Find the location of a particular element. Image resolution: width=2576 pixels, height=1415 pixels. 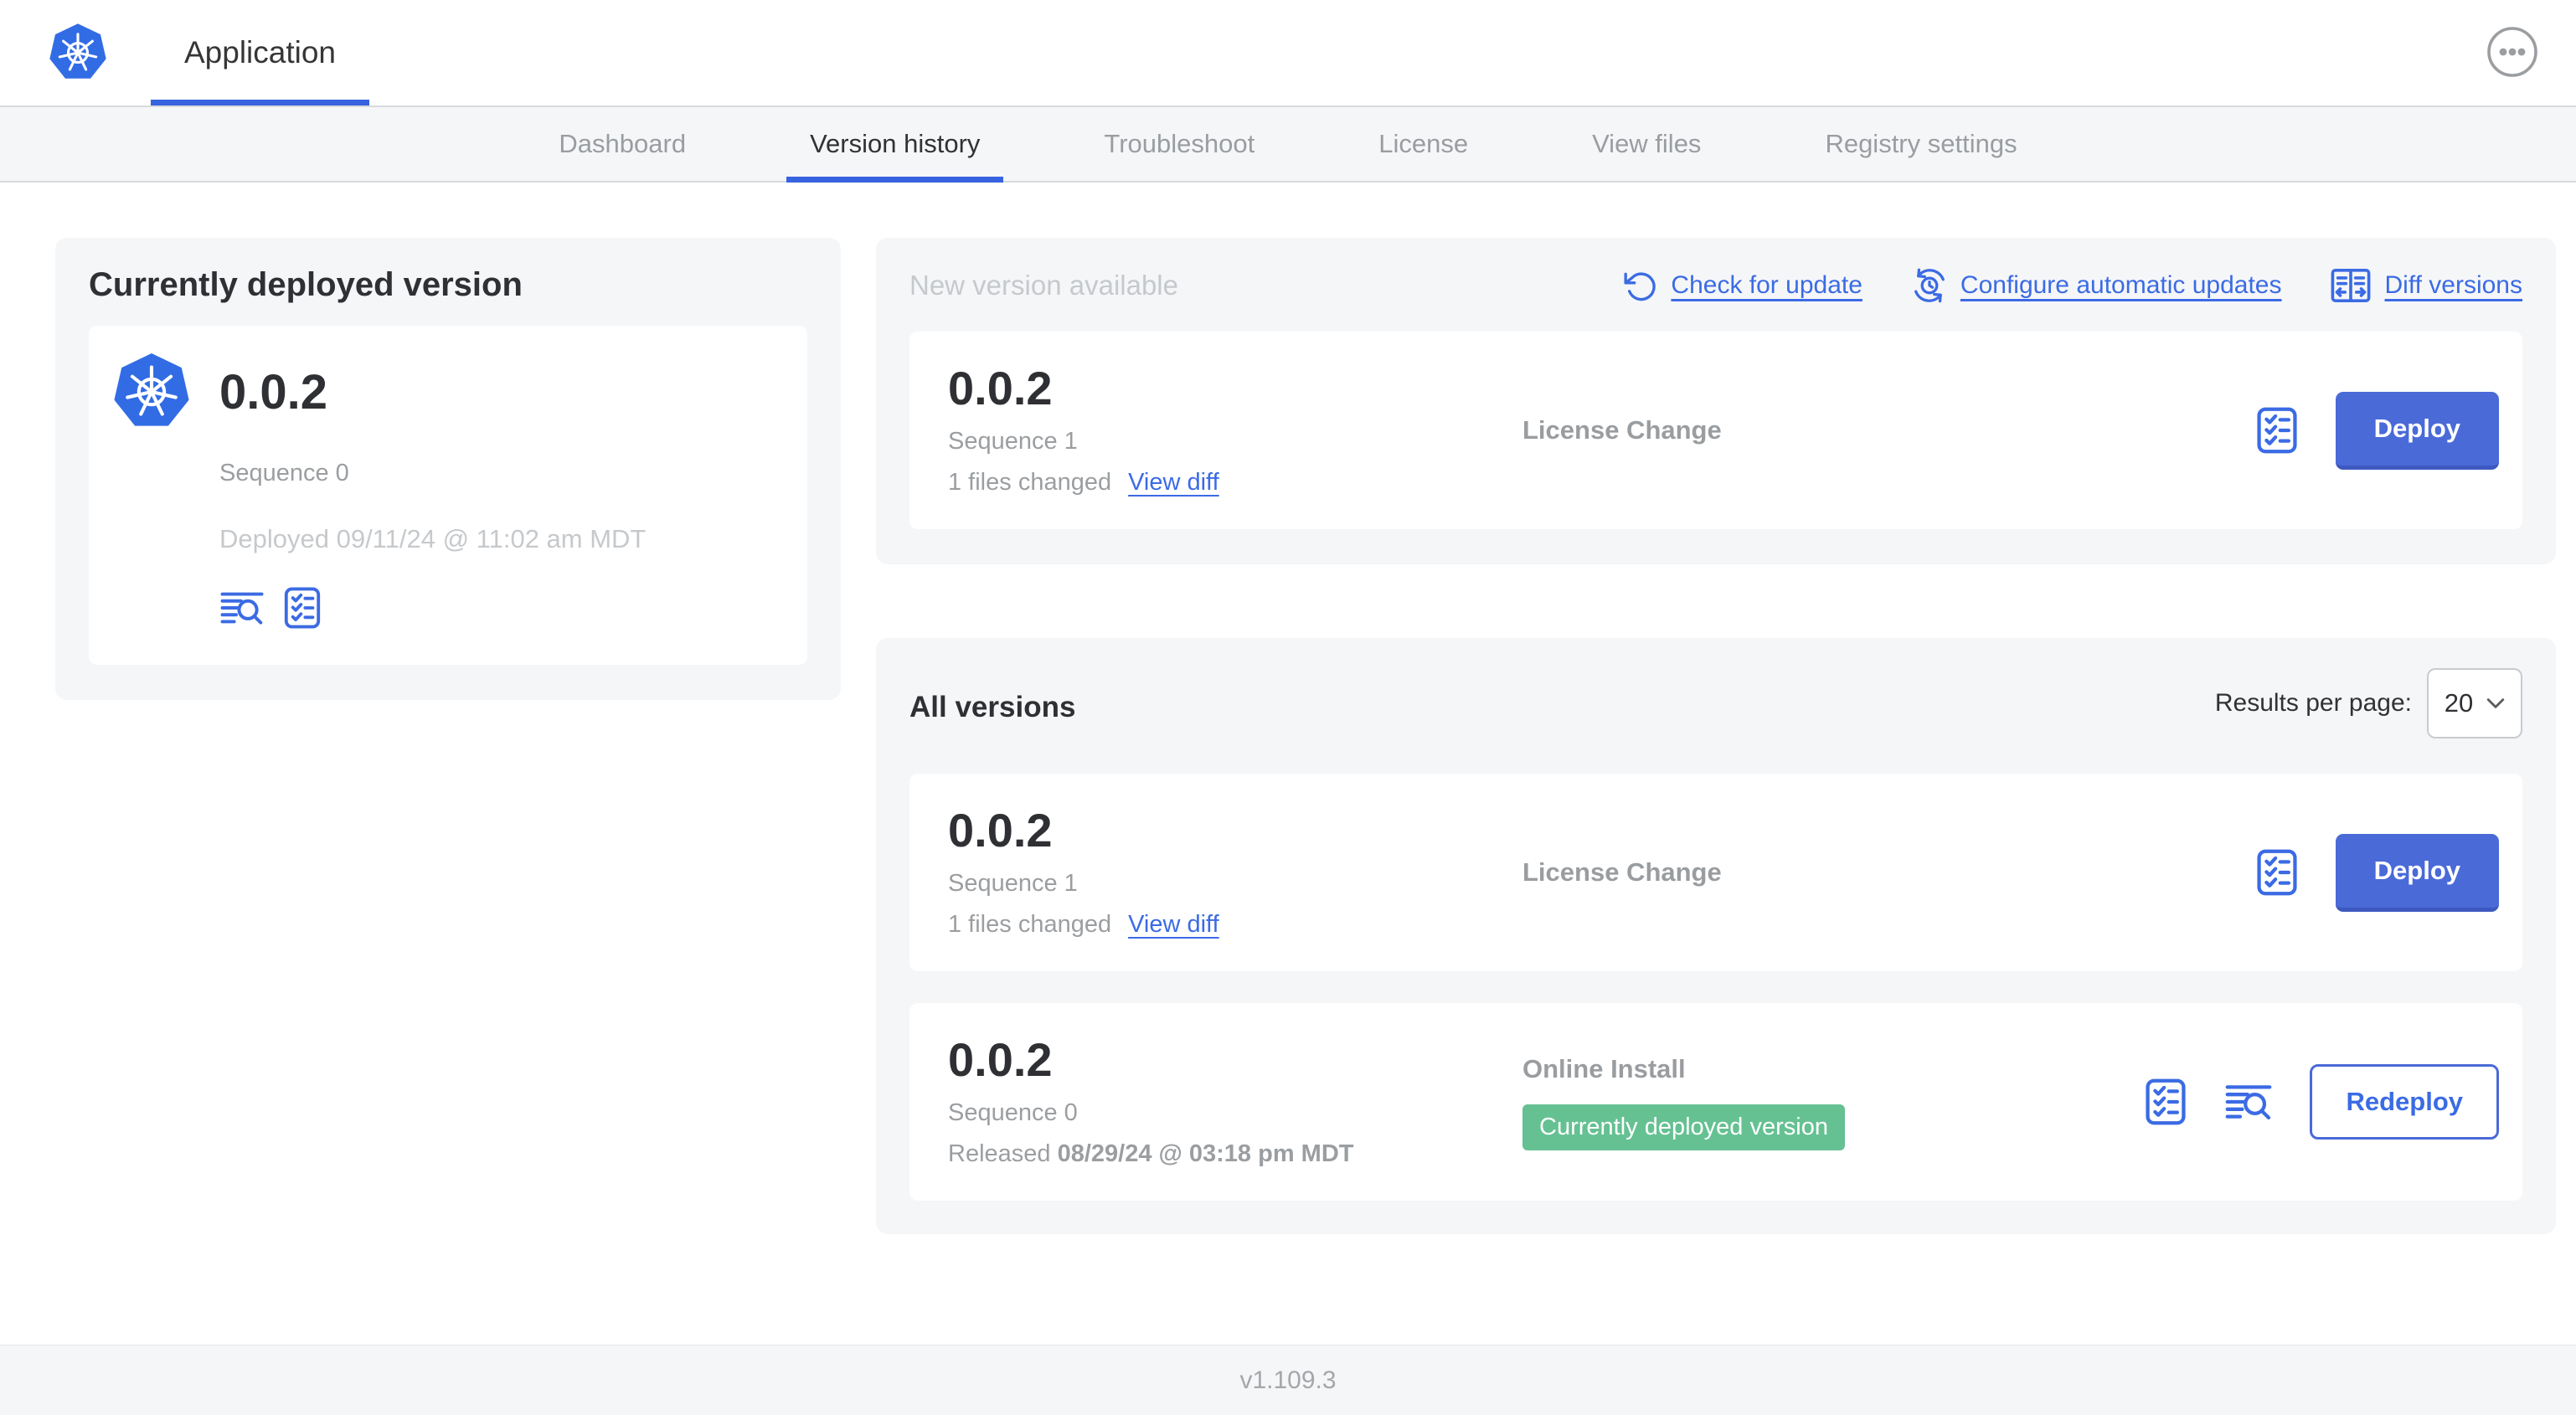

tab-dashboard: Dashboard is located at coordinates (622, 144).